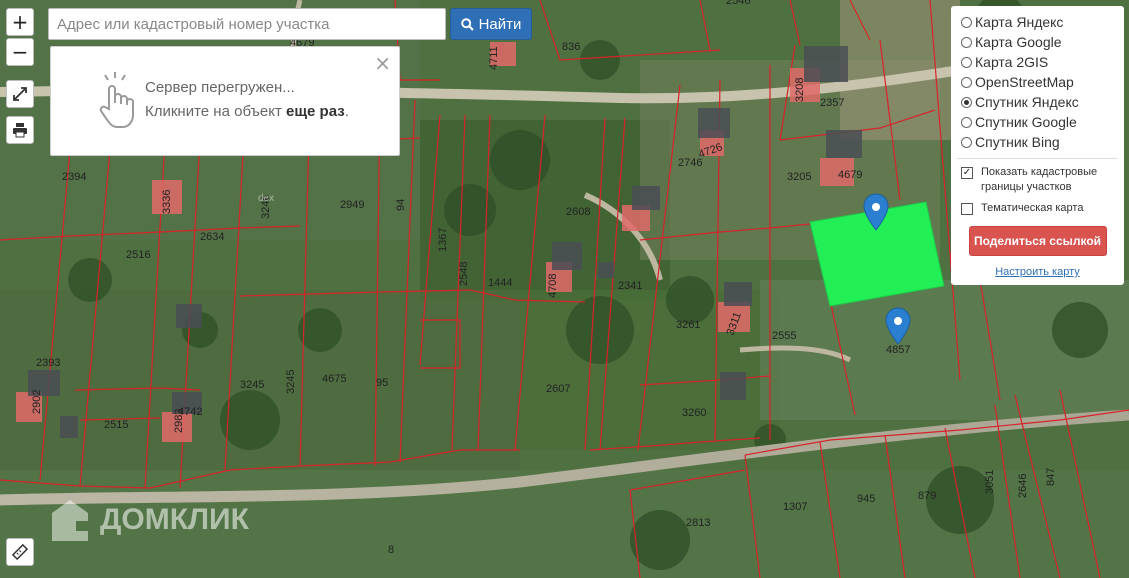 The width and height of the screenshot is (1129, 578). I want to click on plot-label: 879, so click(927, 496).